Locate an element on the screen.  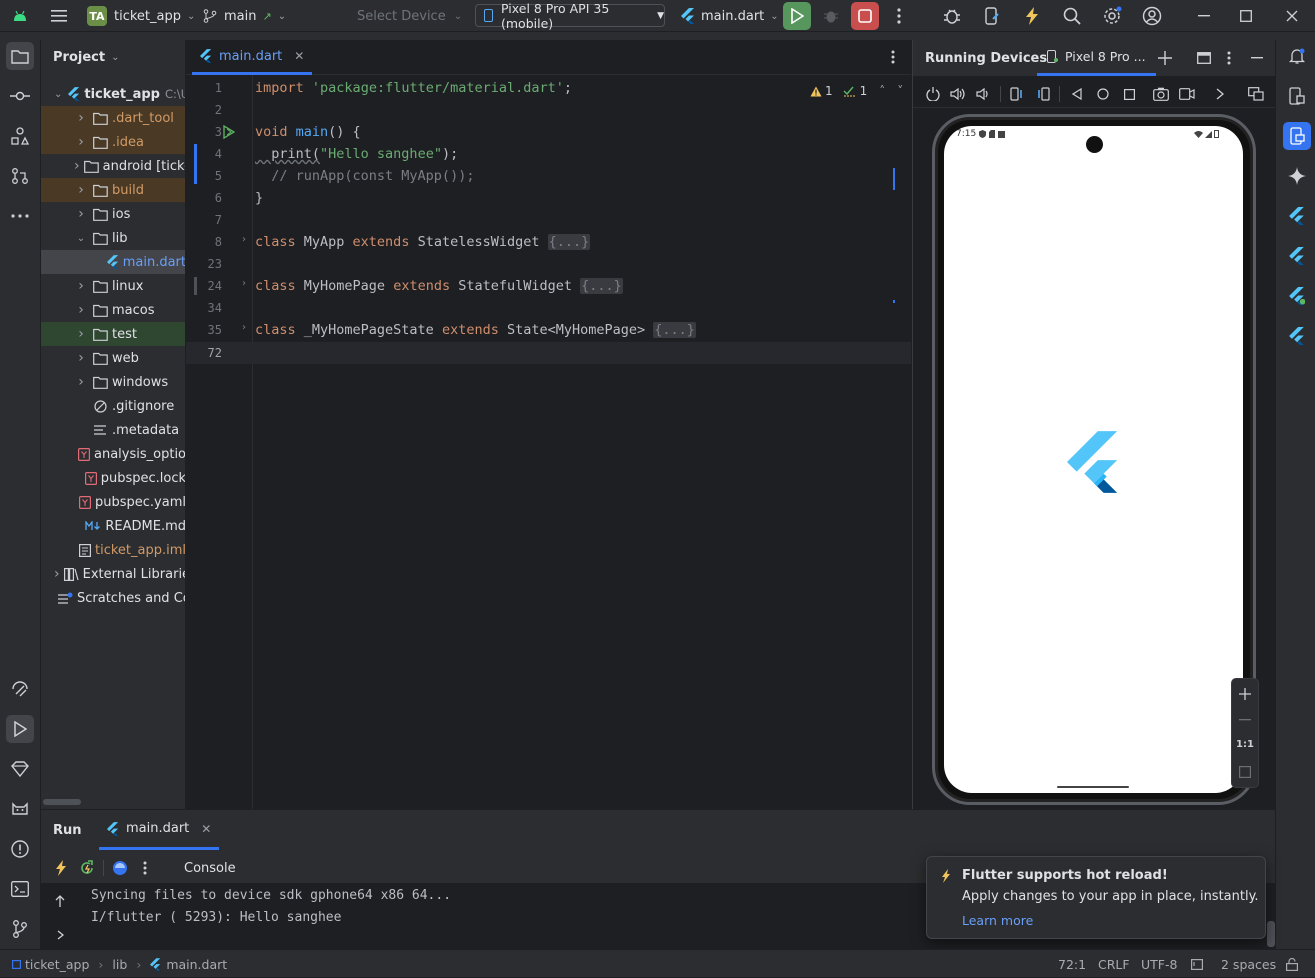
zoom-actual-size: 1:1 is located at coordinates (1245, 744).